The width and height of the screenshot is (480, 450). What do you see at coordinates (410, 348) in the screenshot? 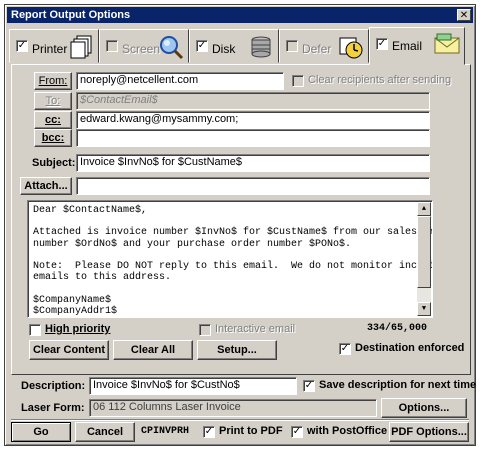
I see `destination-enforced-label: Destination enforced` at bounding box center [410, 348].